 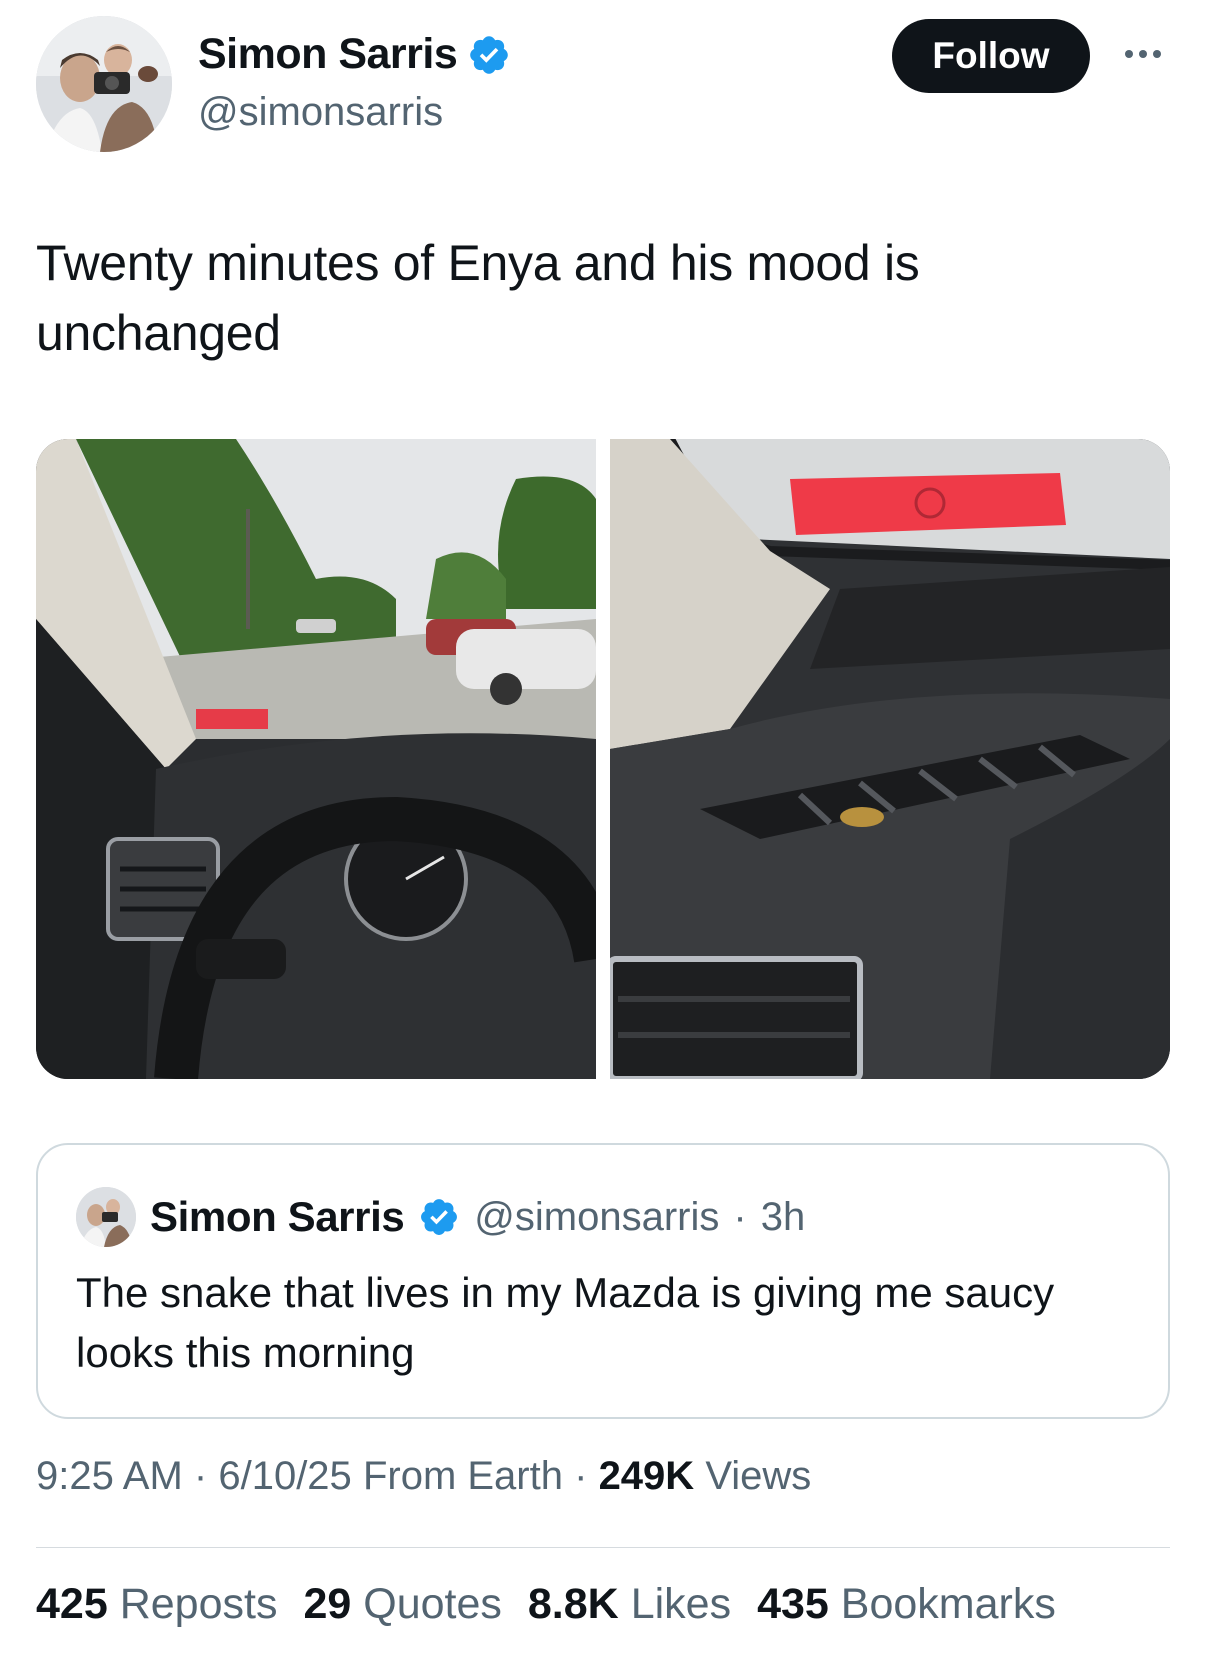 I want to click on author-name-row: Simon Sarris, so click(x=354, y=54).